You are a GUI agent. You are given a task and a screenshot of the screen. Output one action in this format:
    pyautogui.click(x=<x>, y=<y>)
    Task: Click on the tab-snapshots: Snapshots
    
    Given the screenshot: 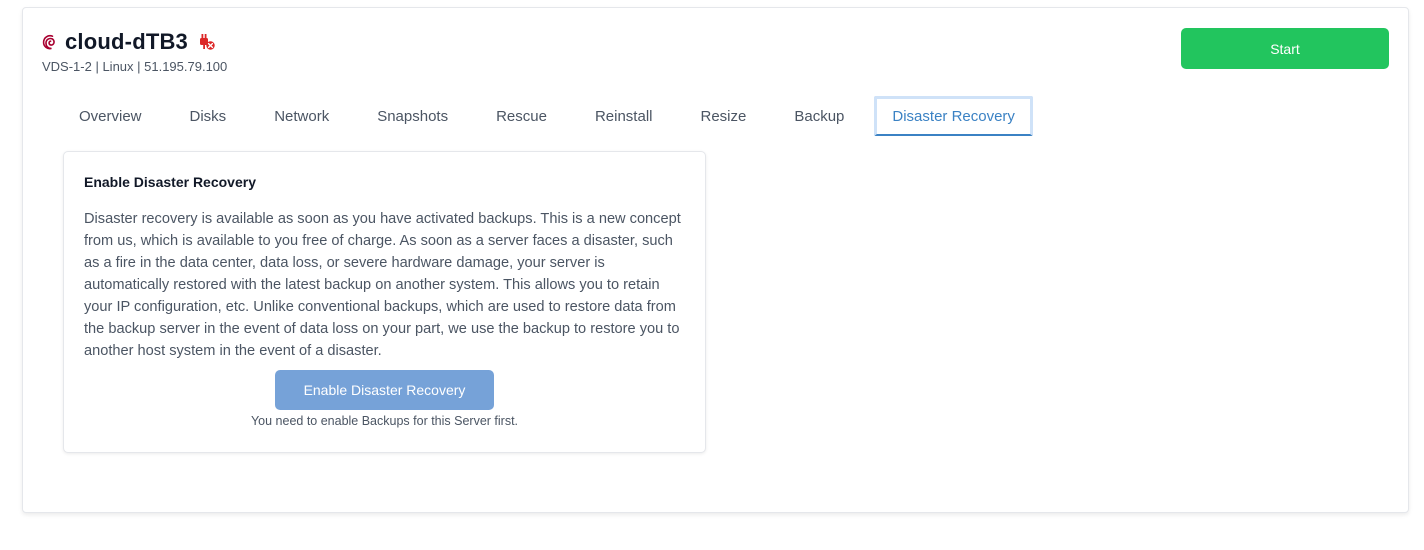 What is the action you would take?
    pyautogui.click(x=412, y=116)
    